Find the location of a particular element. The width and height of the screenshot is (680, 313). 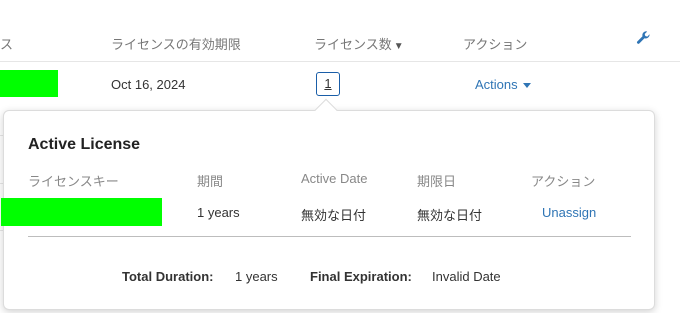

active-date-value: 無効な日付 is located at coordinates (334, 215).